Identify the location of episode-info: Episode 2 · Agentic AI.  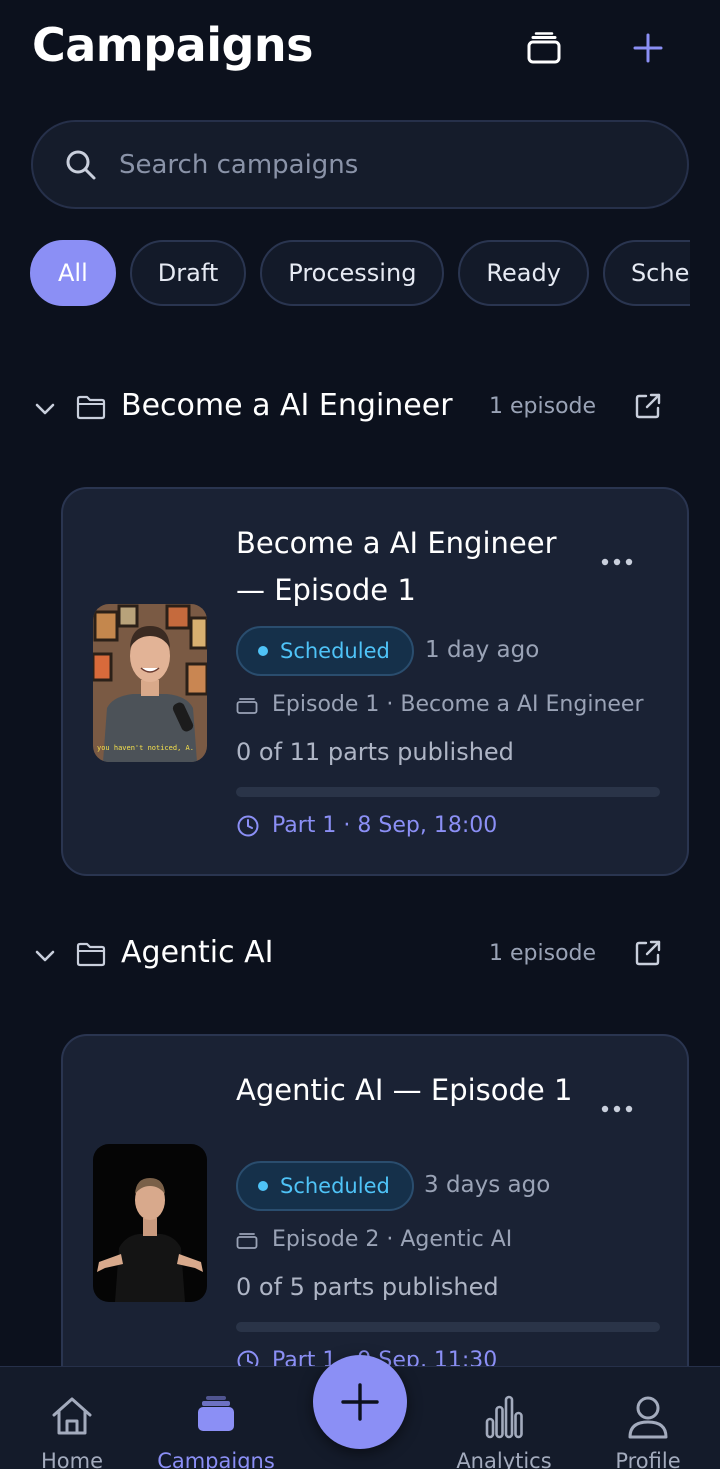
(374, 1239).